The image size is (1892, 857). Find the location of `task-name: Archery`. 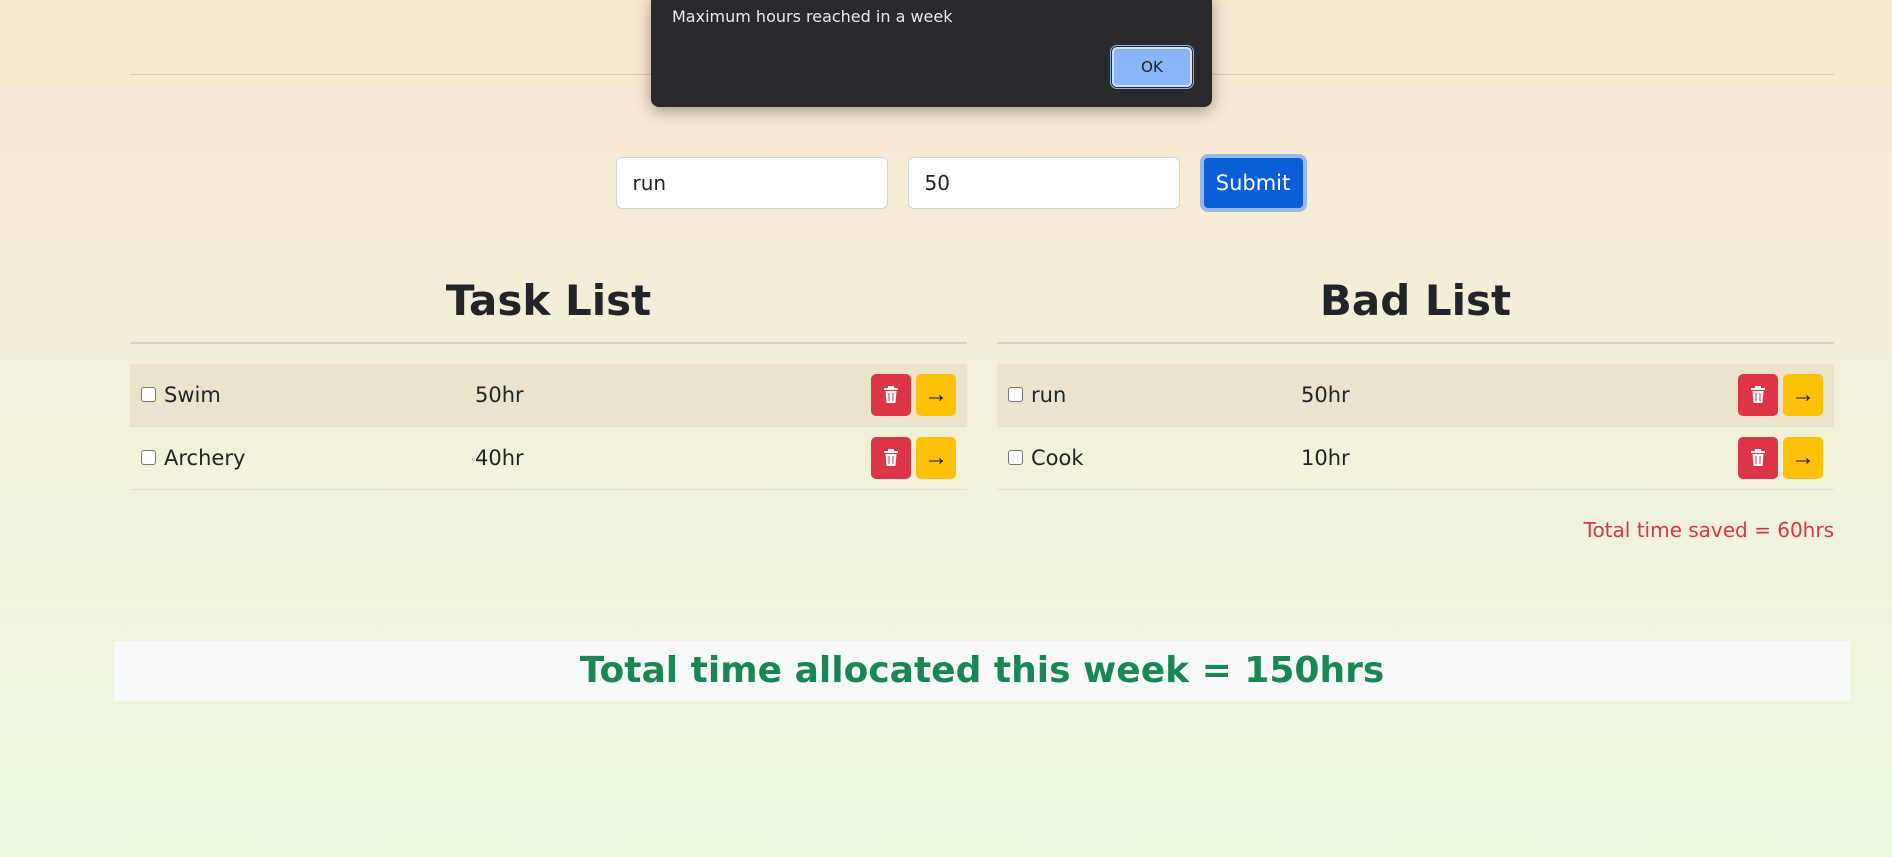

task-name: Archery is located at coordinates (205, 458).